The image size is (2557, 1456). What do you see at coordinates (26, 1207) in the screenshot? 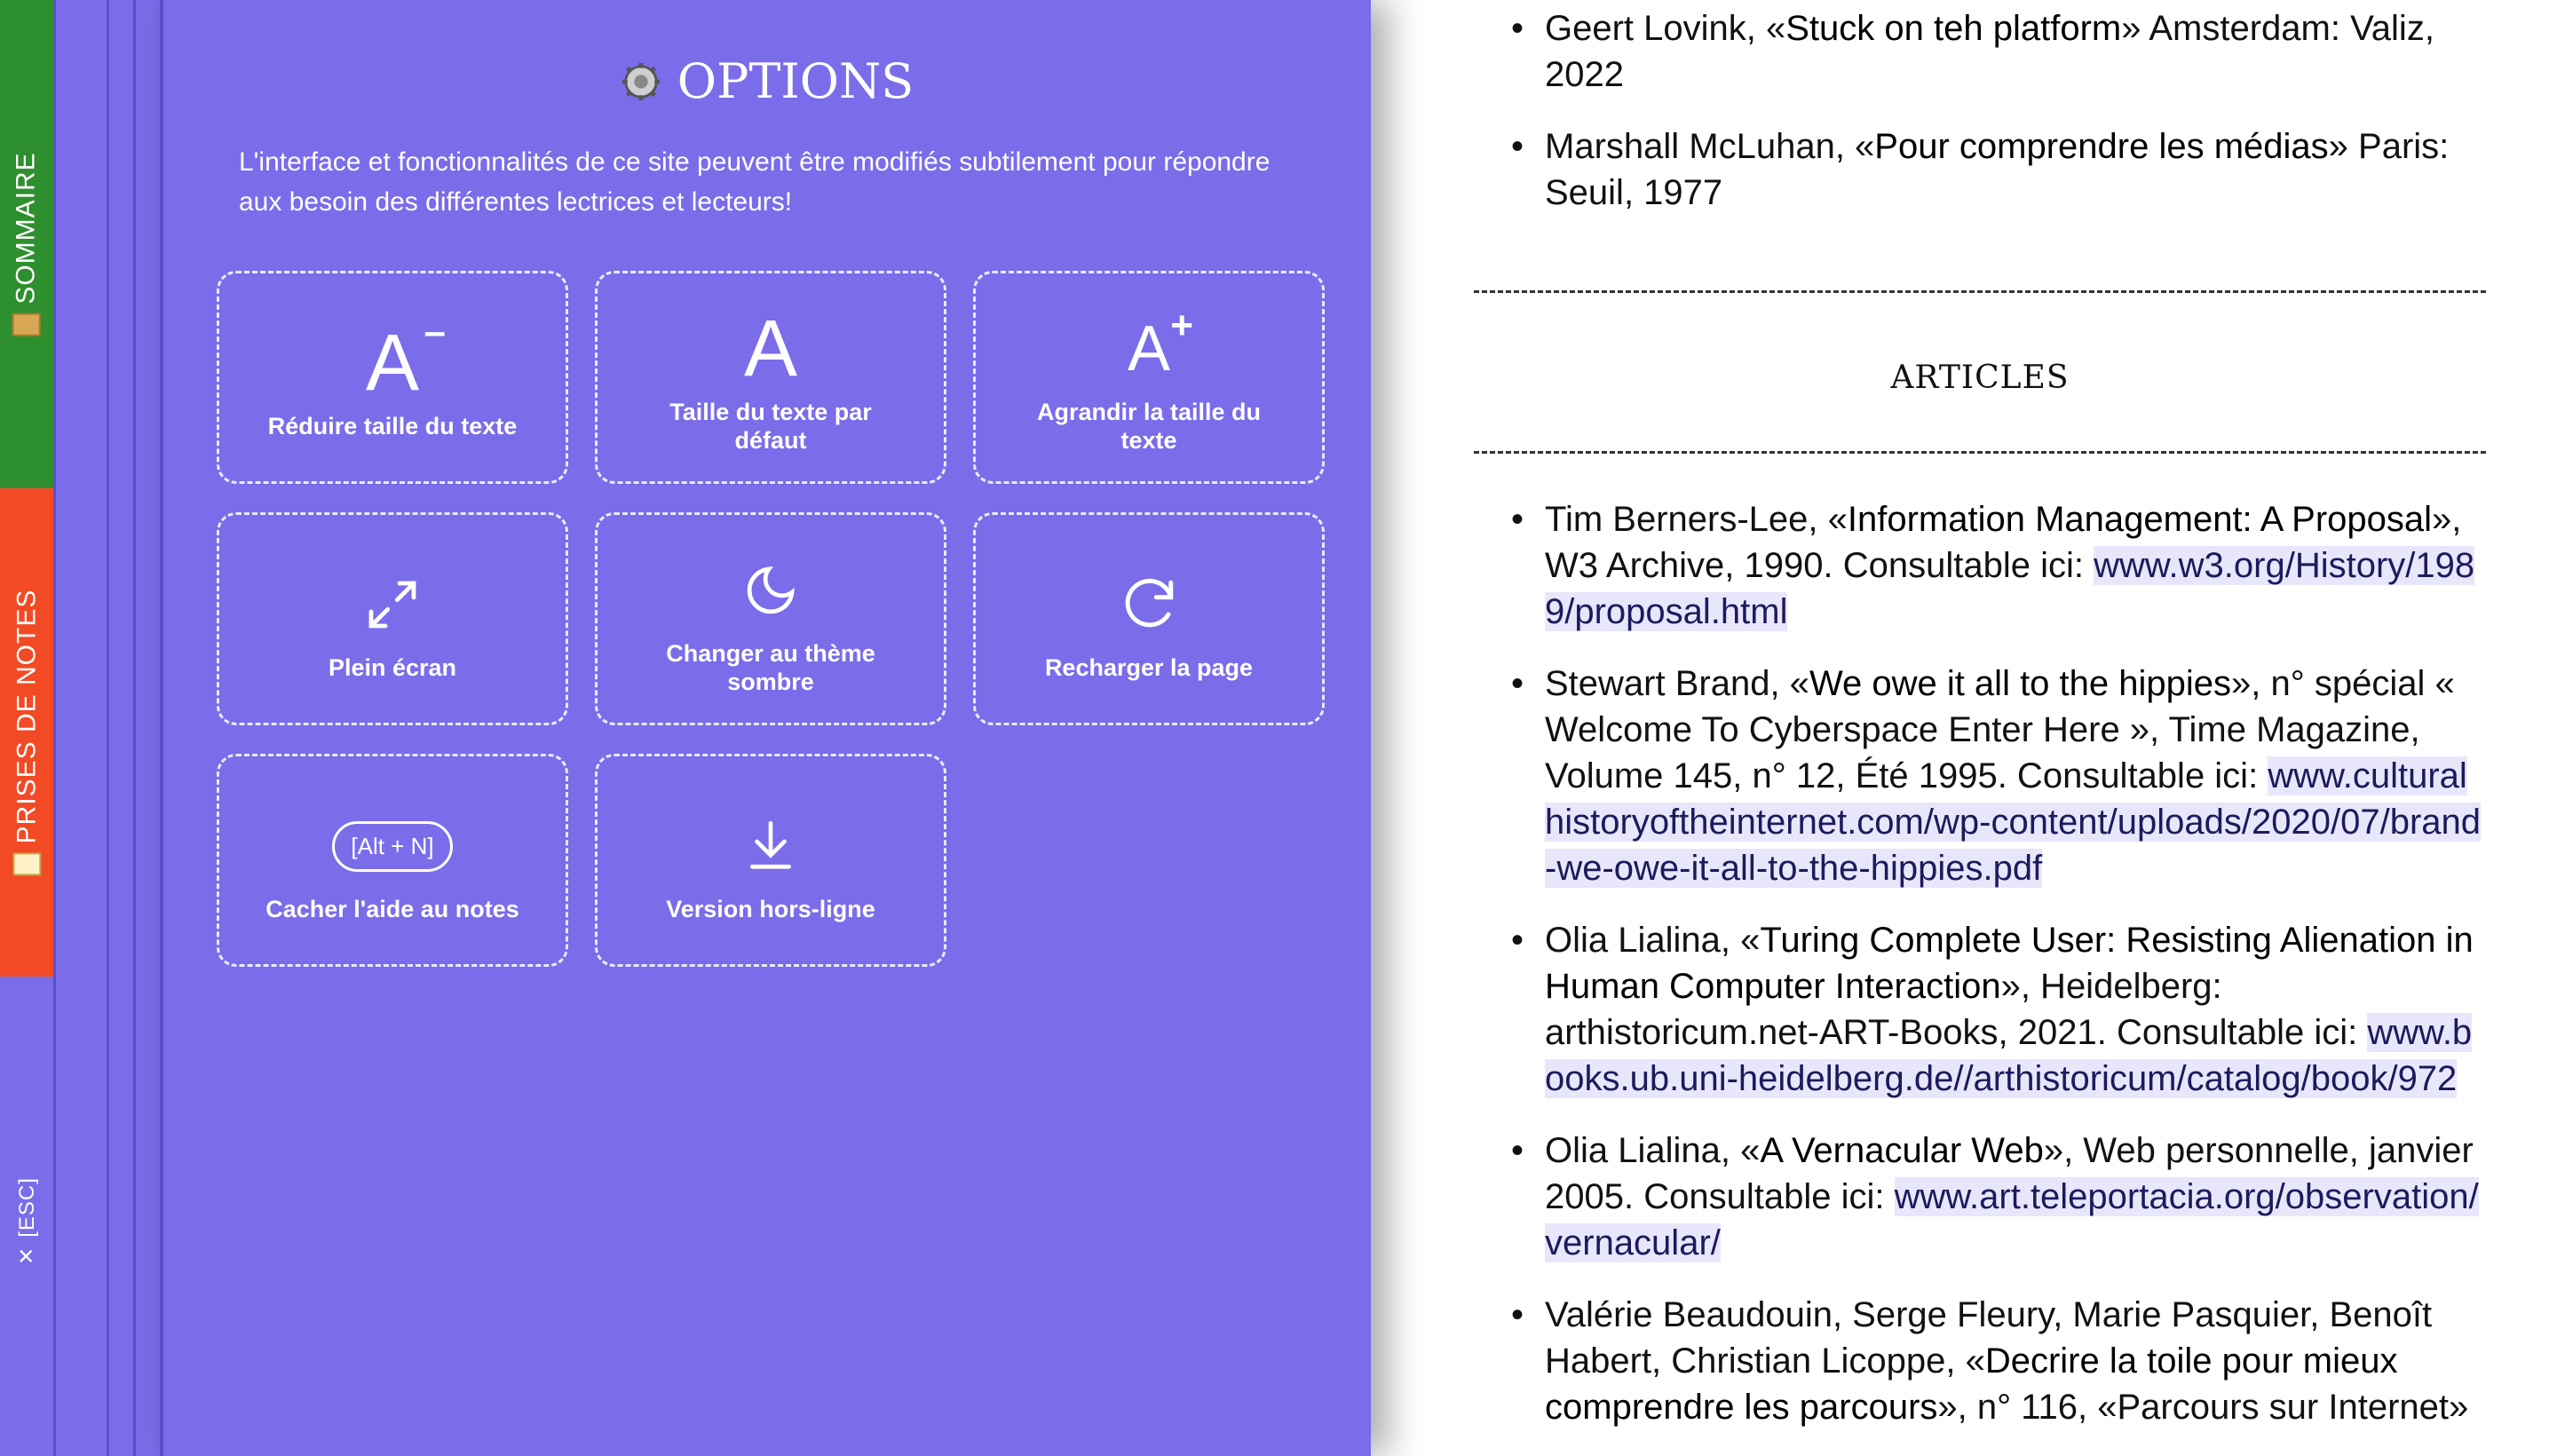
I see `esc-hint-label: [ESC]` at bounding box center [26, 1207].